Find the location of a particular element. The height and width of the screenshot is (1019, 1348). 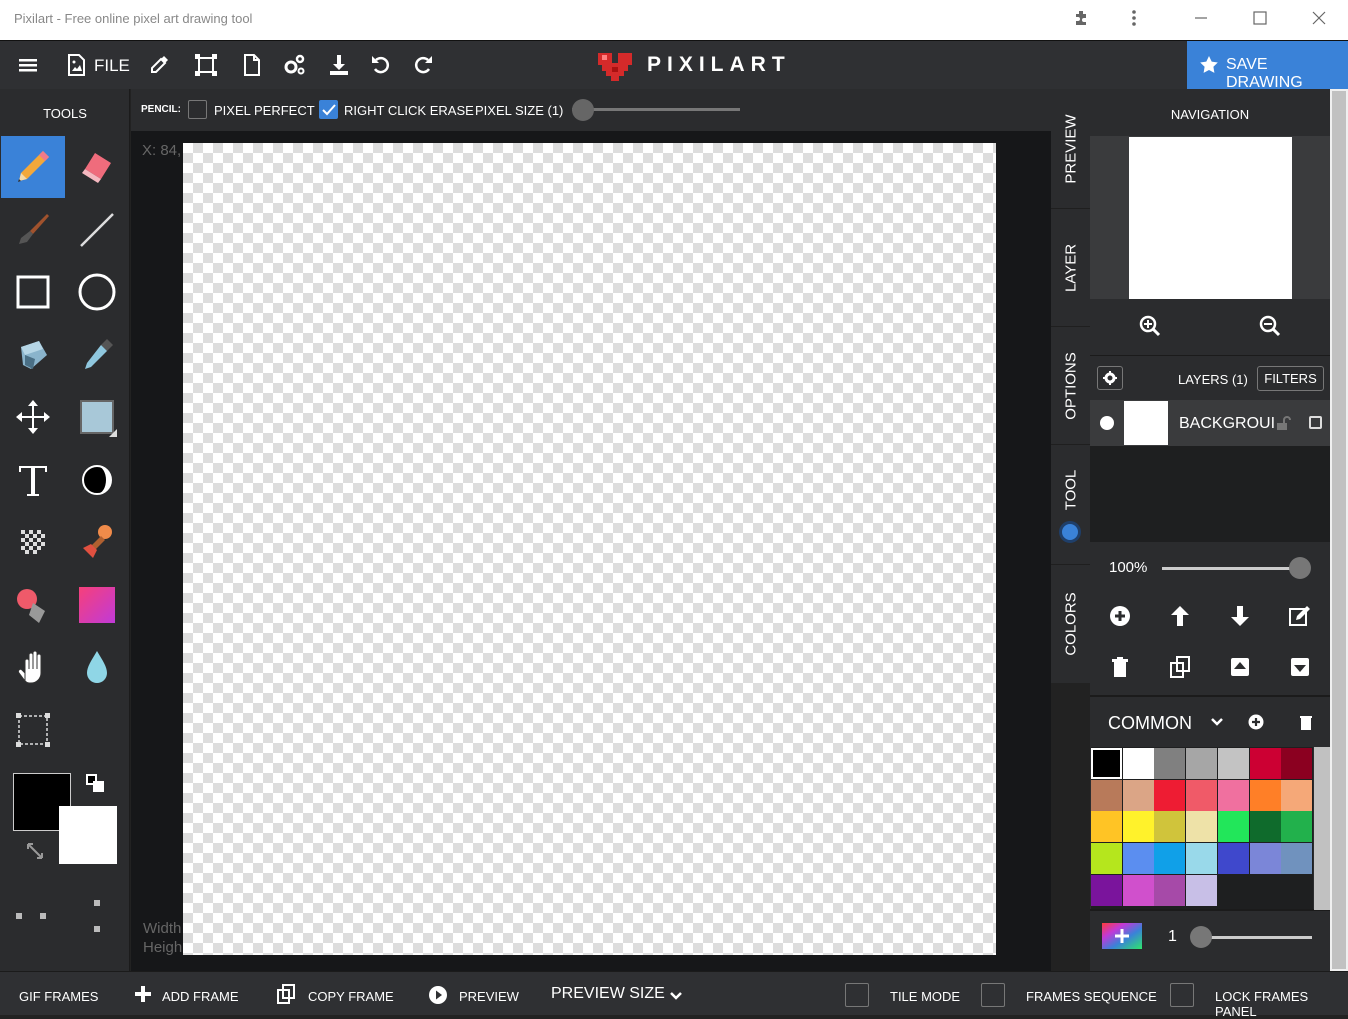

layer-select-checkbox is located at coordinates (1315, 422).